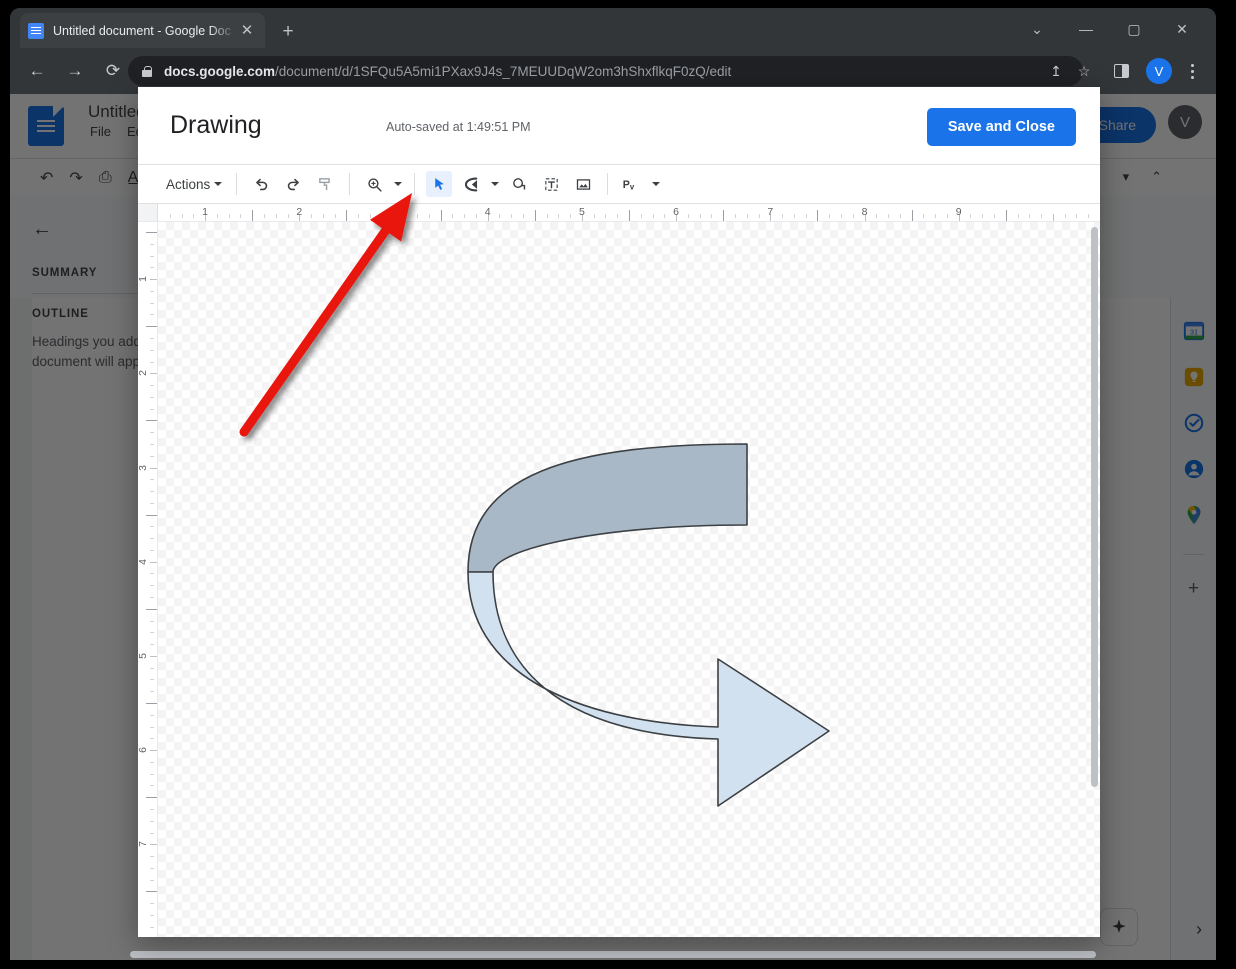  Describe the element at coordinates (148, 579) in the screenshot. I see `vertical-ruler: 1 2 3 4 5 6 7` at that location.